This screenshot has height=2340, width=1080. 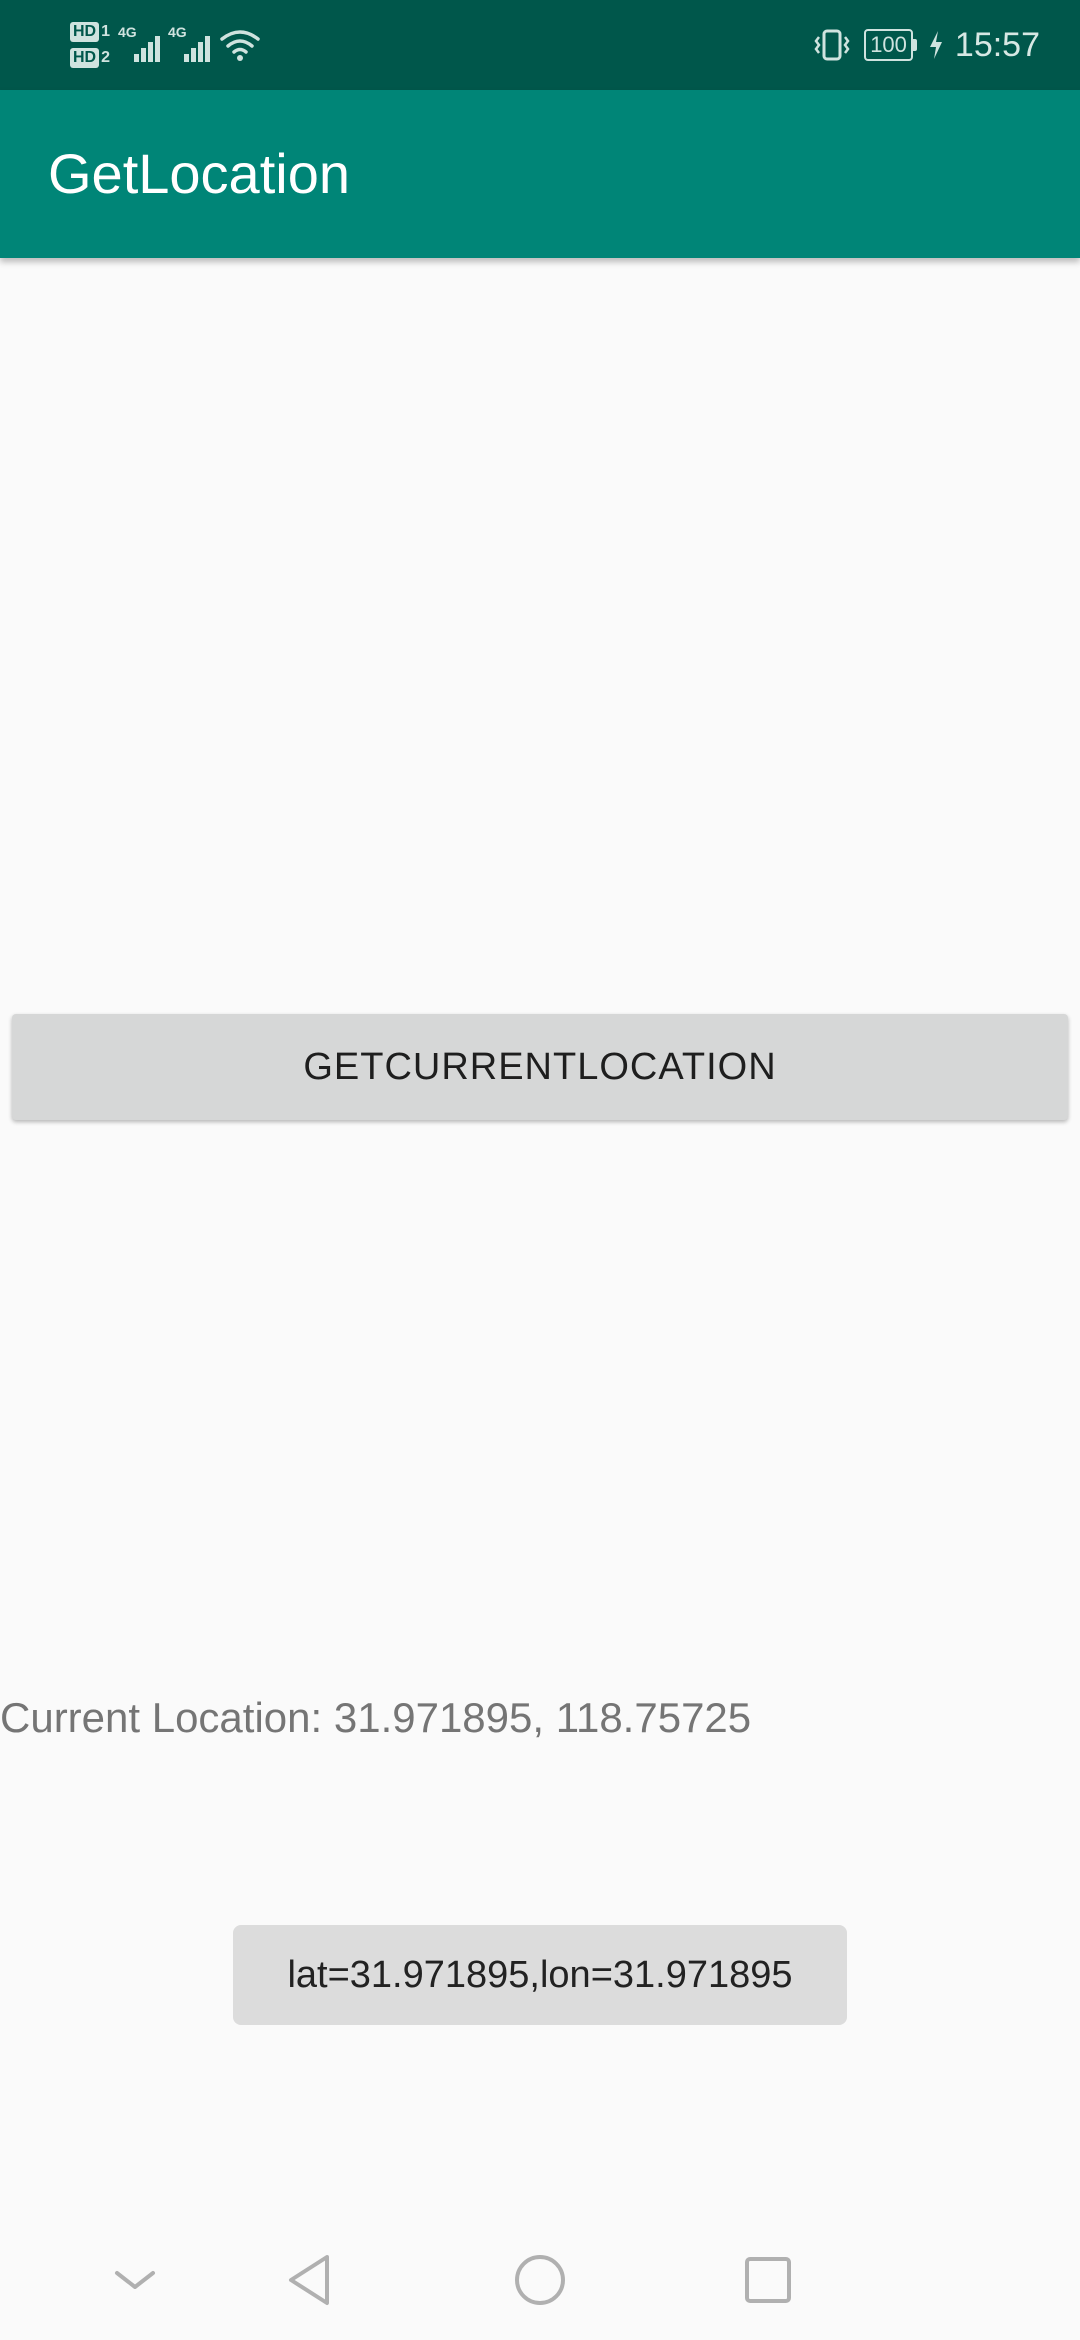 I want to click on get-current-location-button: GETCURRENTLOCATION, so click(x=540, y=1067).